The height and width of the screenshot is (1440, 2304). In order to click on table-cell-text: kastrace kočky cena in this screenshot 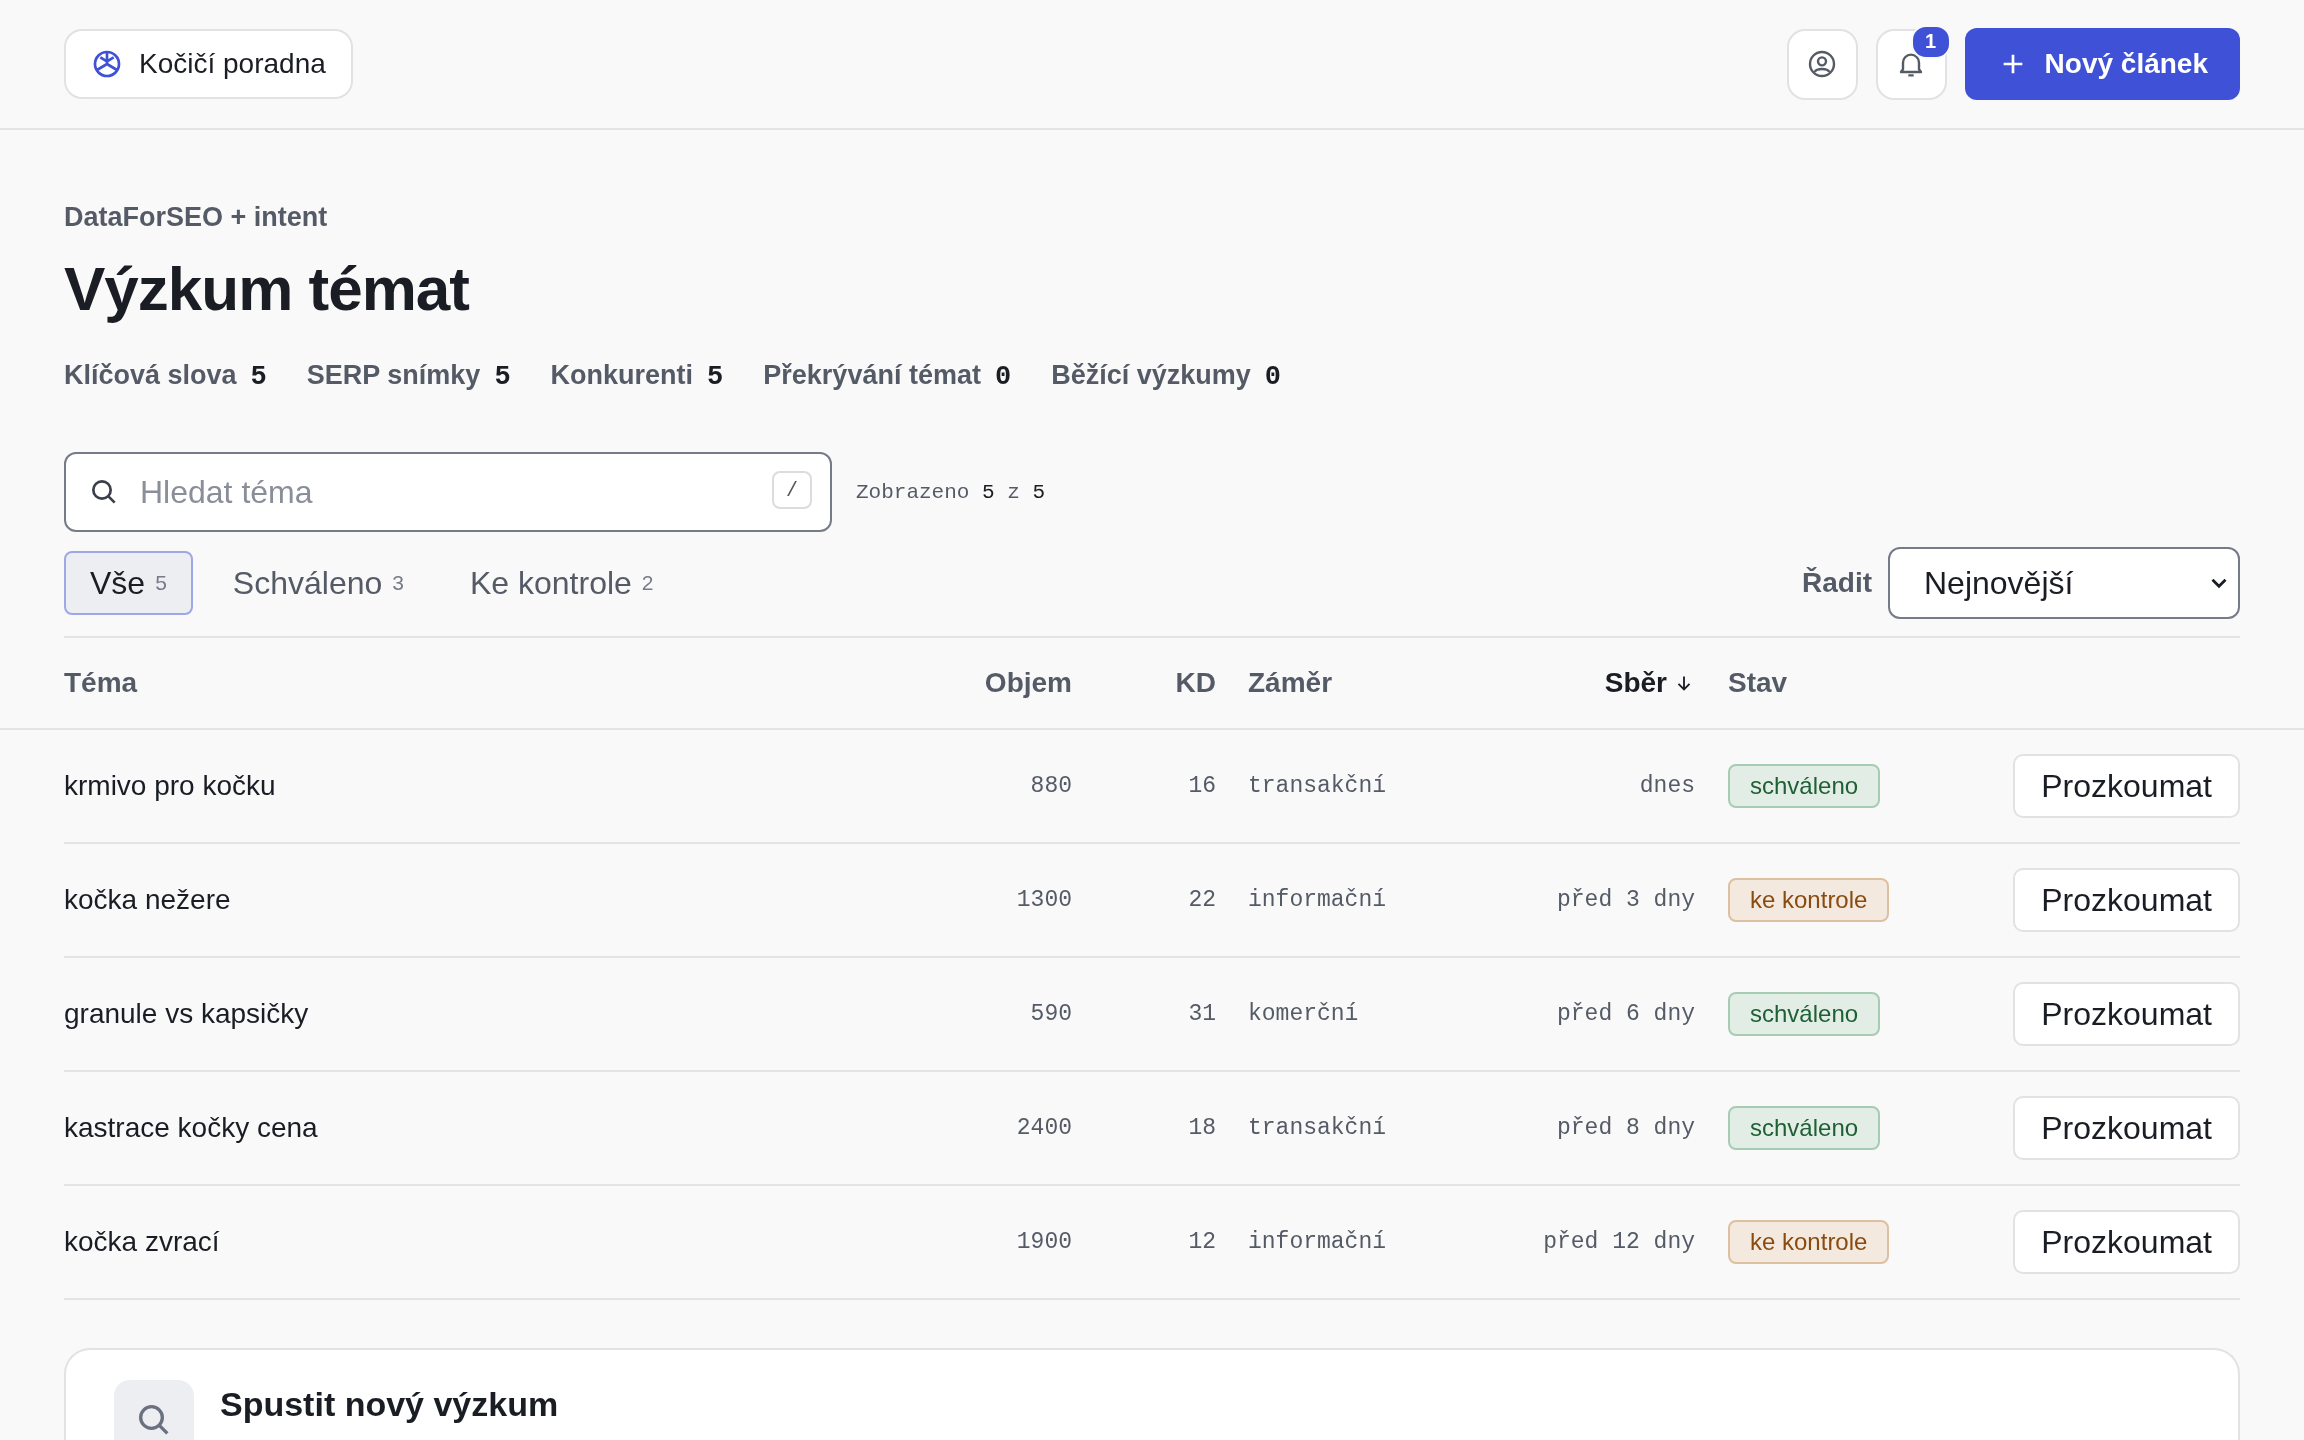, I will do `click(191, 1128)`.